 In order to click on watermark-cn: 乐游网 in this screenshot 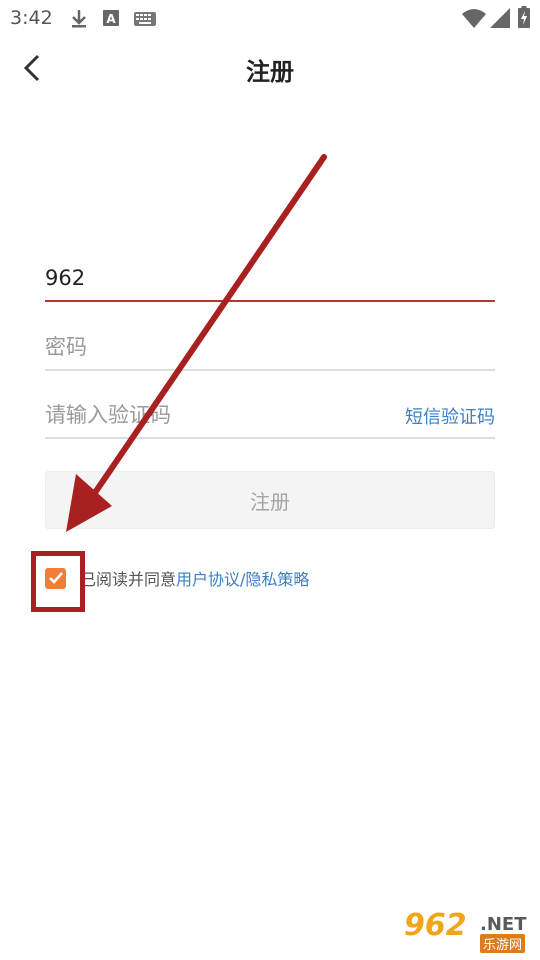, I will do `click(503, 943)`.